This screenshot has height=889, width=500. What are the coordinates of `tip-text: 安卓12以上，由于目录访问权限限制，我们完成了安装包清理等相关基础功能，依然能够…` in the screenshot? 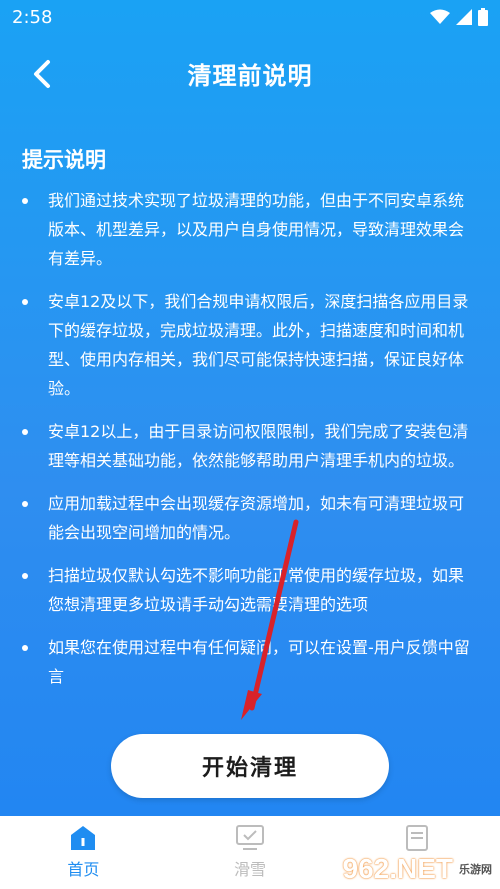 It's located at (258, 446).